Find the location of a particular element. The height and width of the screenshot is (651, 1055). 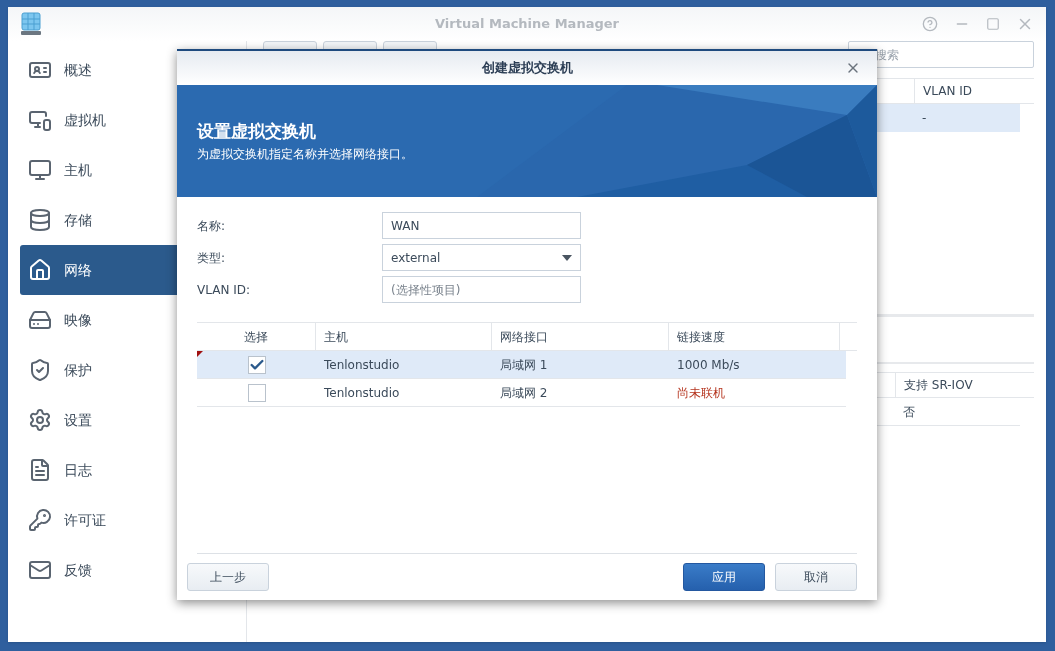

input-field: WAN is located at coordinates (481, 225).